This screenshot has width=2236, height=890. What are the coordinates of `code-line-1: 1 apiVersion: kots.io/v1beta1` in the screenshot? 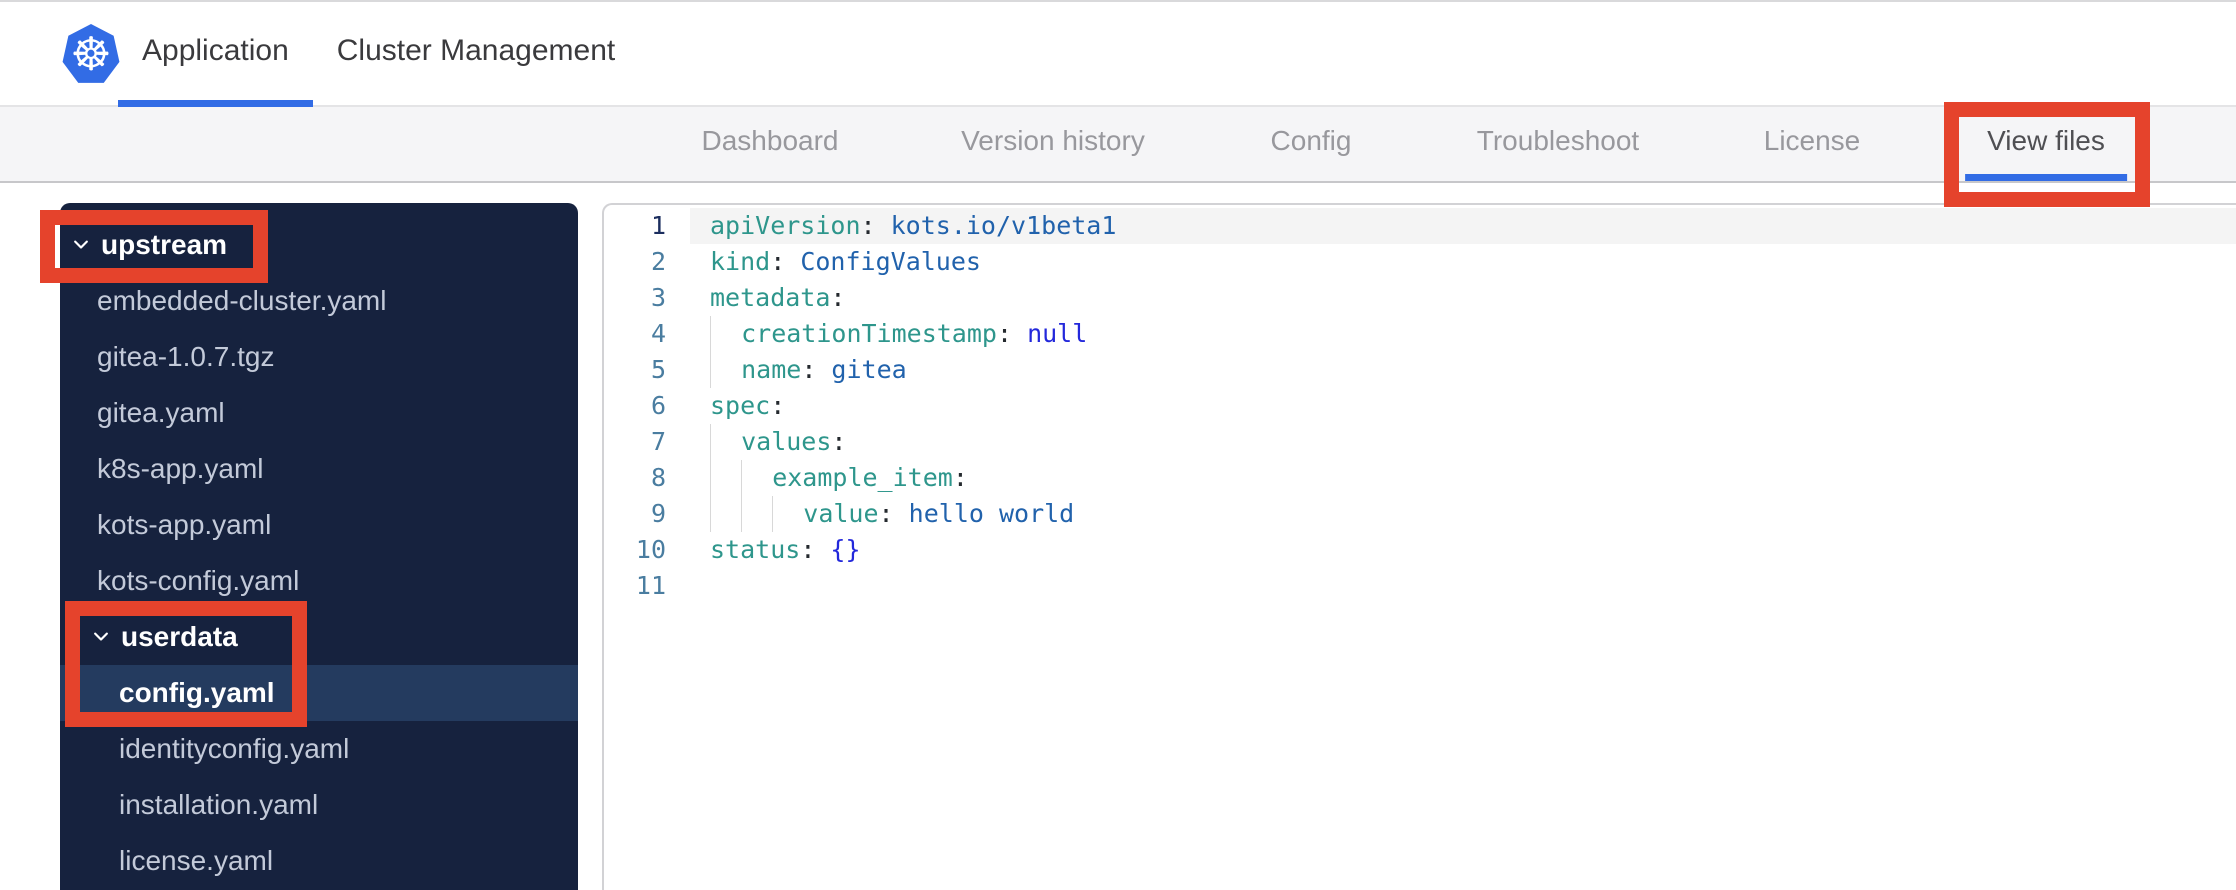 It's located at (1420, 226).